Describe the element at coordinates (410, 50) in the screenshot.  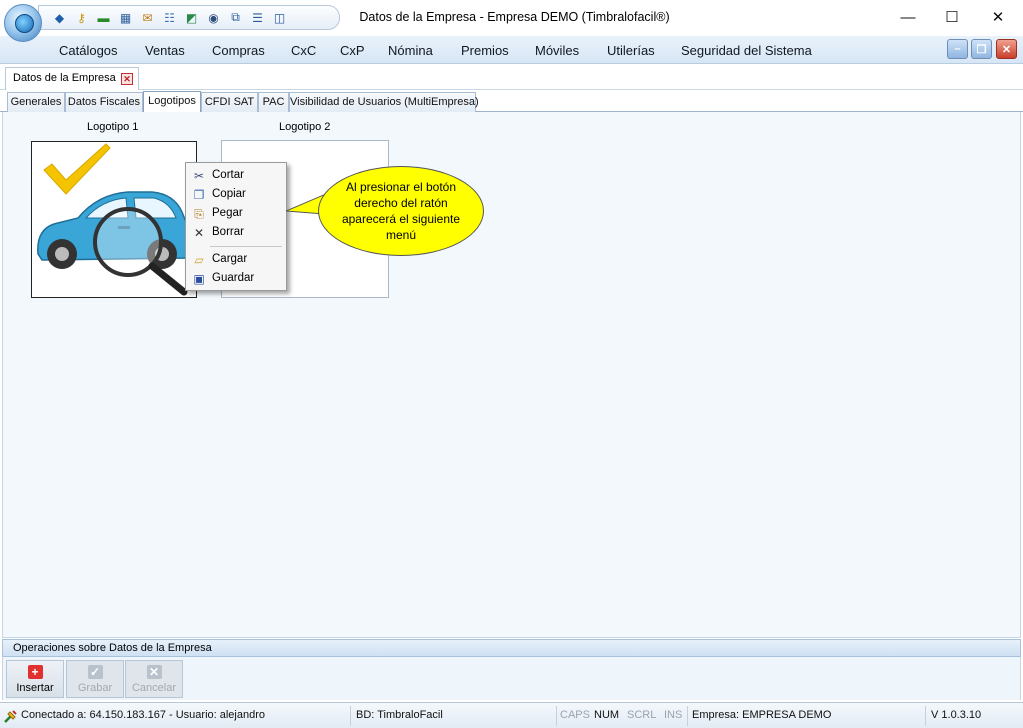
I see `menu-nomina: Nómina` at that location.